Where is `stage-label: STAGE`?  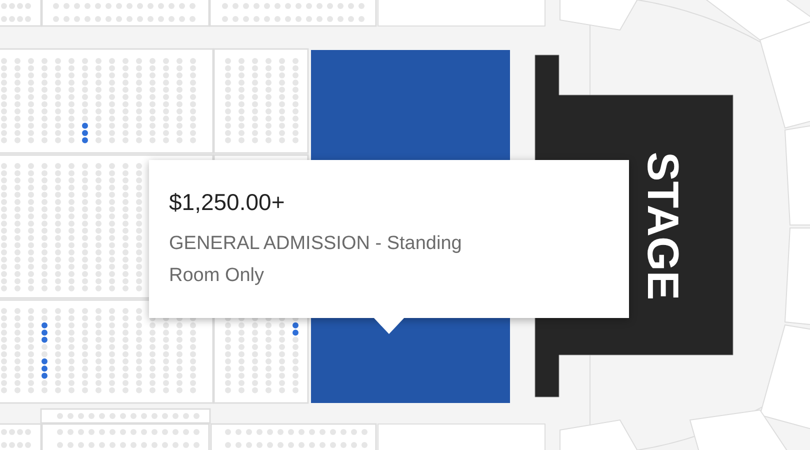
stage-label: STAGE is located at coordinates (662, 226).